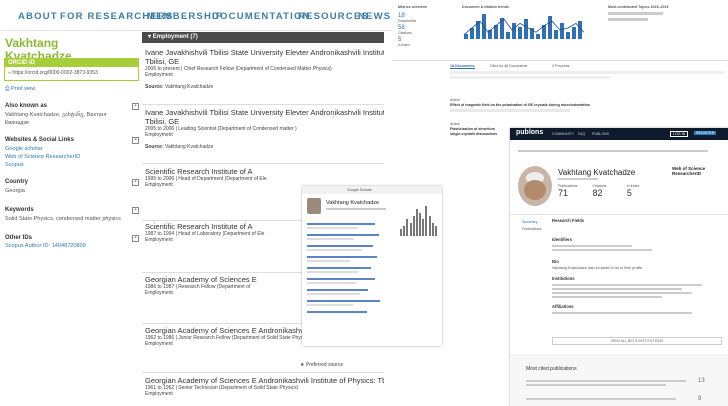 The width and height of the screenshot is (728, 406). Describe the element at coordinates (150, 37) in the screenshot. I see `chevron-down-icon: ▾` at that location.